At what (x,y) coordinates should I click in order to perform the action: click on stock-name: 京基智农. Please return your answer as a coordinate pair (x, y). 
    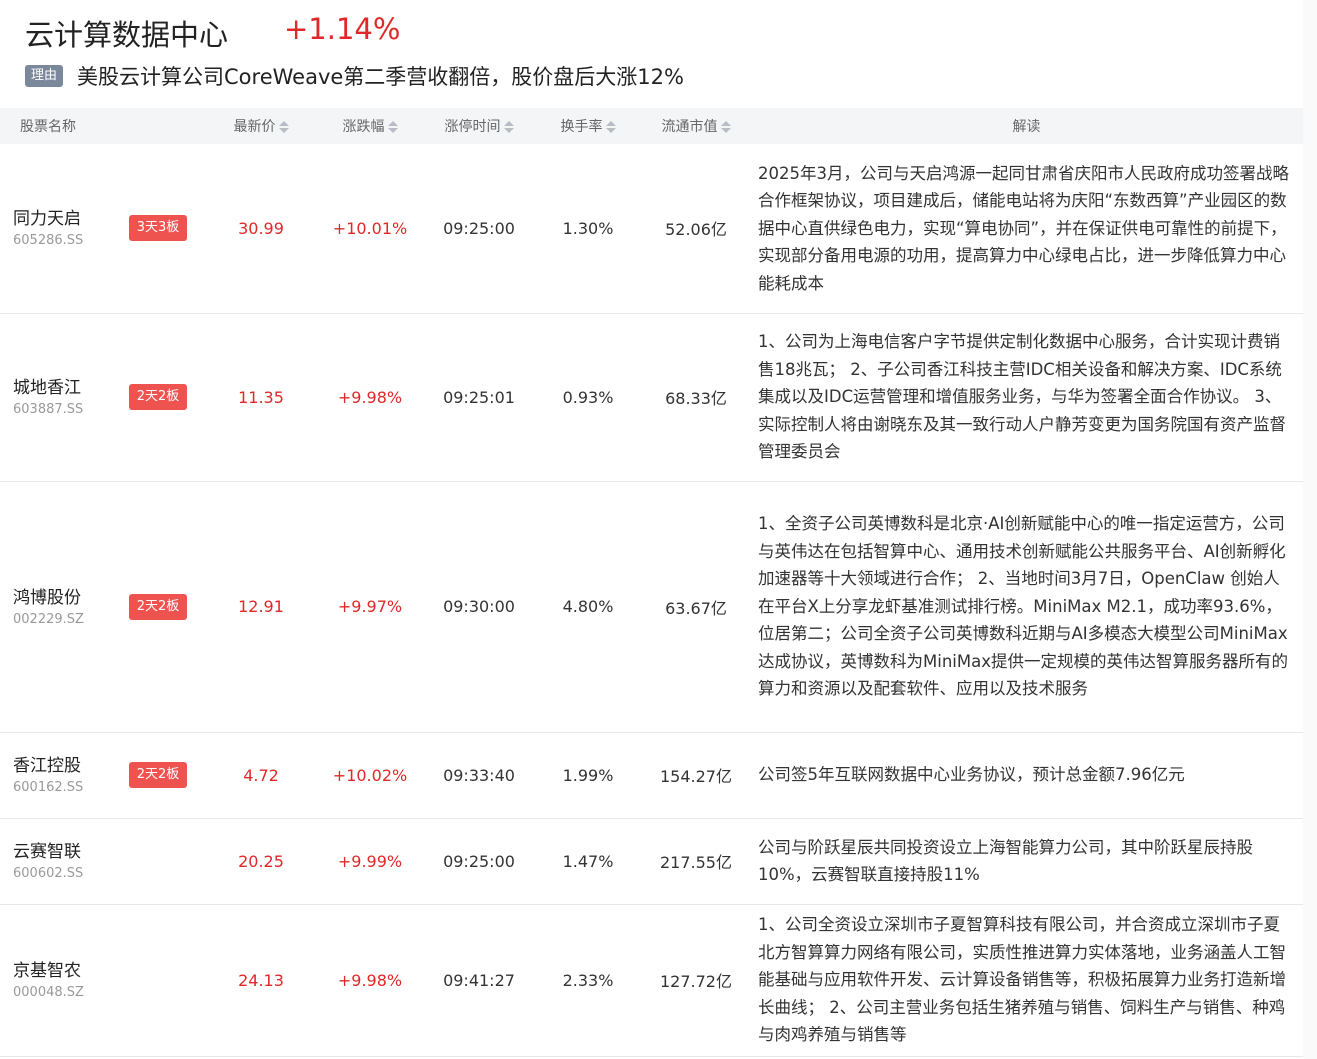
    Looking at the image, I should click on (61, 971).